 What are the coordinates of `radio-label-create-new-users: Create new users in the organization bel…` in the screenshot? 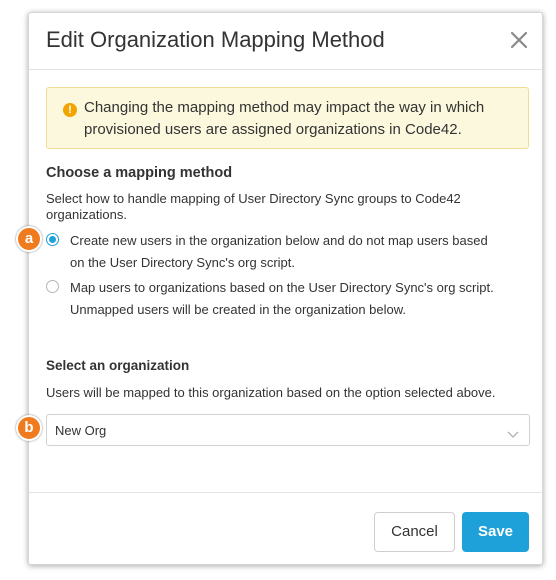 It's located at (279, 251).